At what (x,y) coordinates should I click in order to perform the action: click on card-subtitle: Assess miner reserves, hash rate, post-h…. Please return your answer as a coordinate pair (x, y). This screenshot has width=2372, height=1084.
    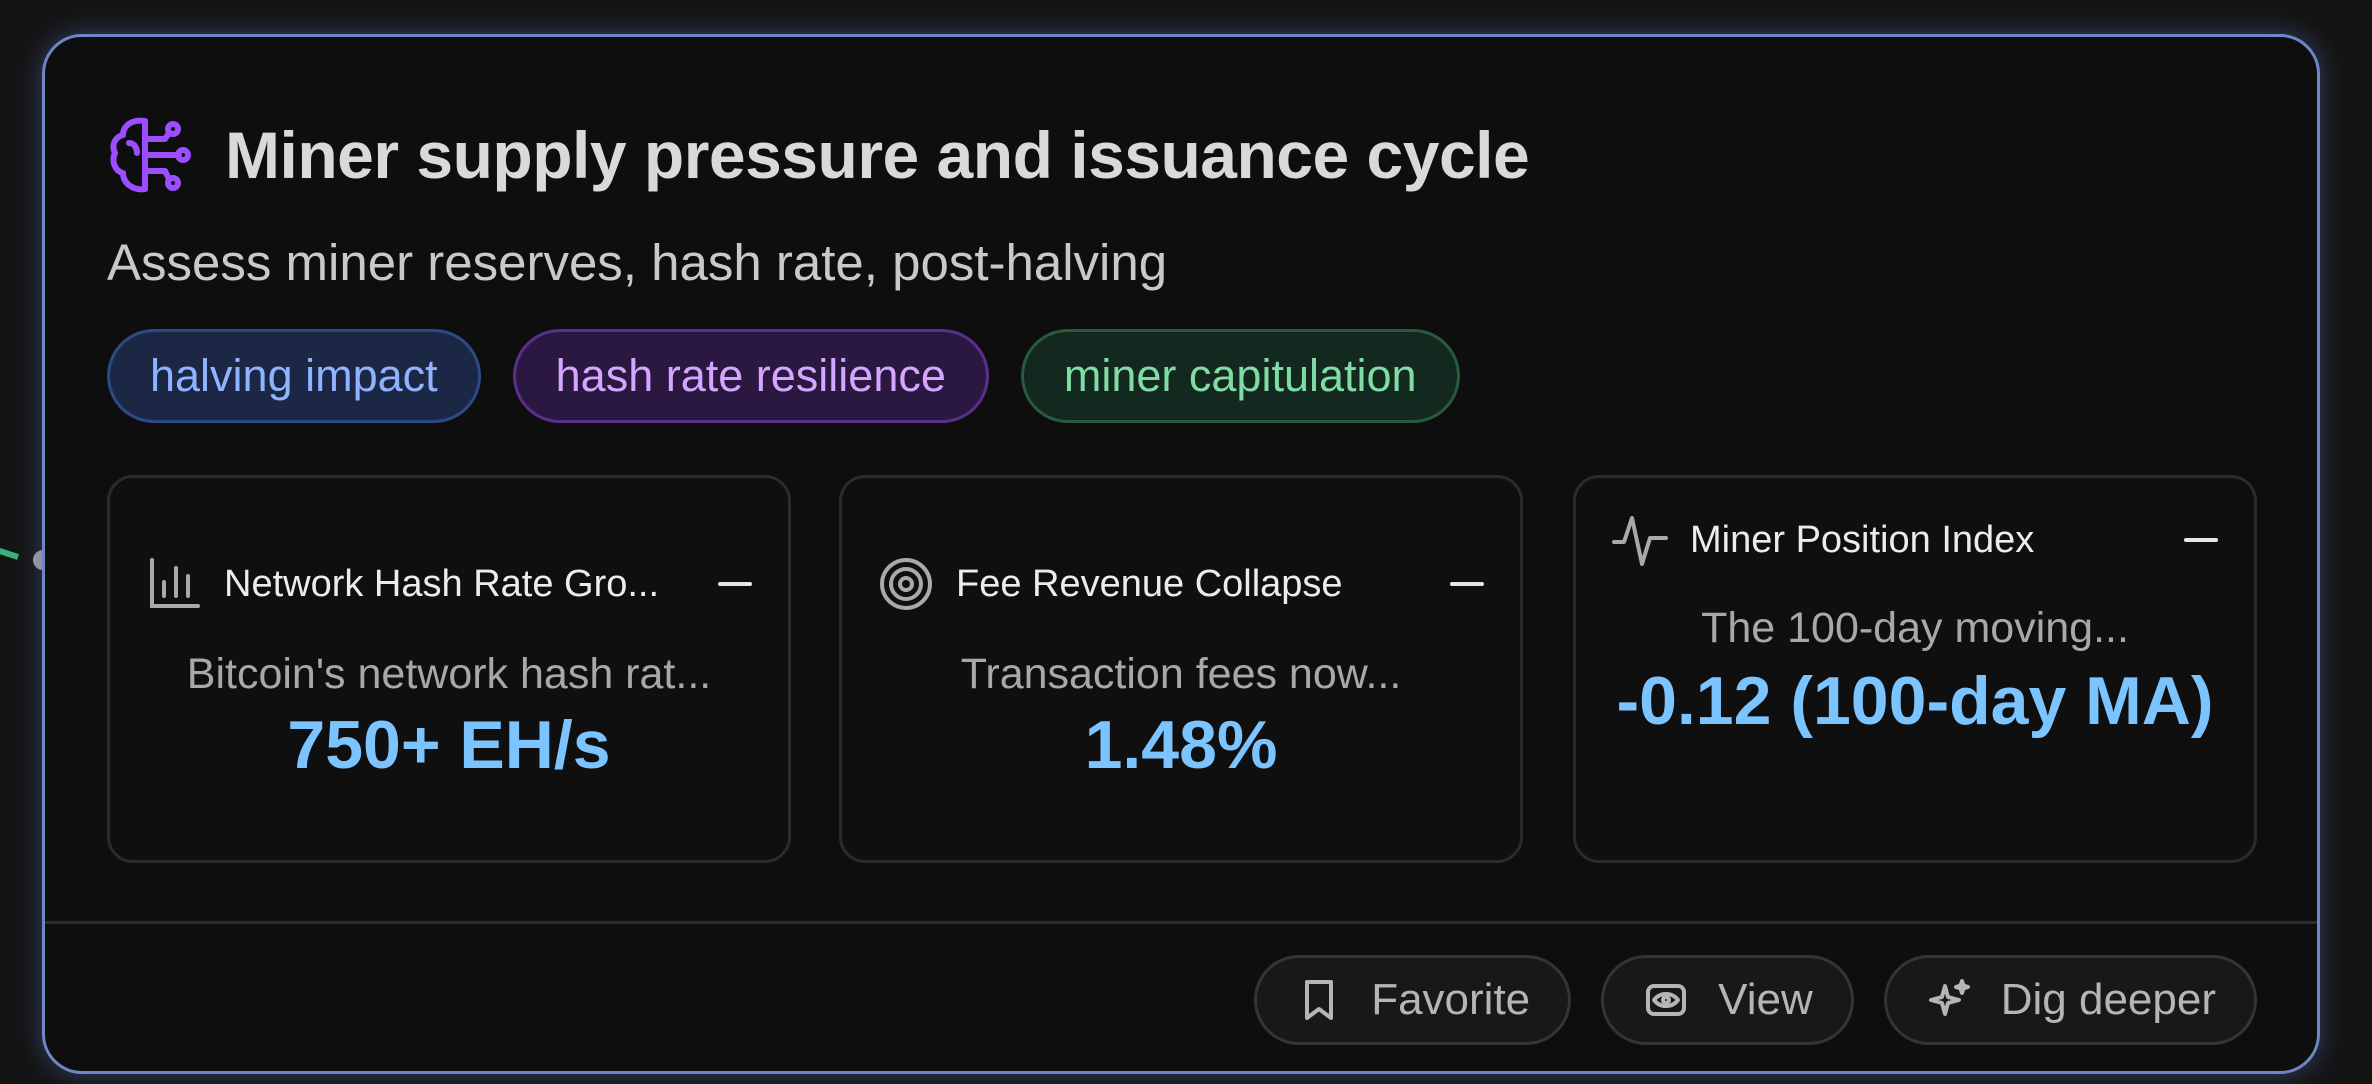
    Looking at the image, I should click on (637, 262).